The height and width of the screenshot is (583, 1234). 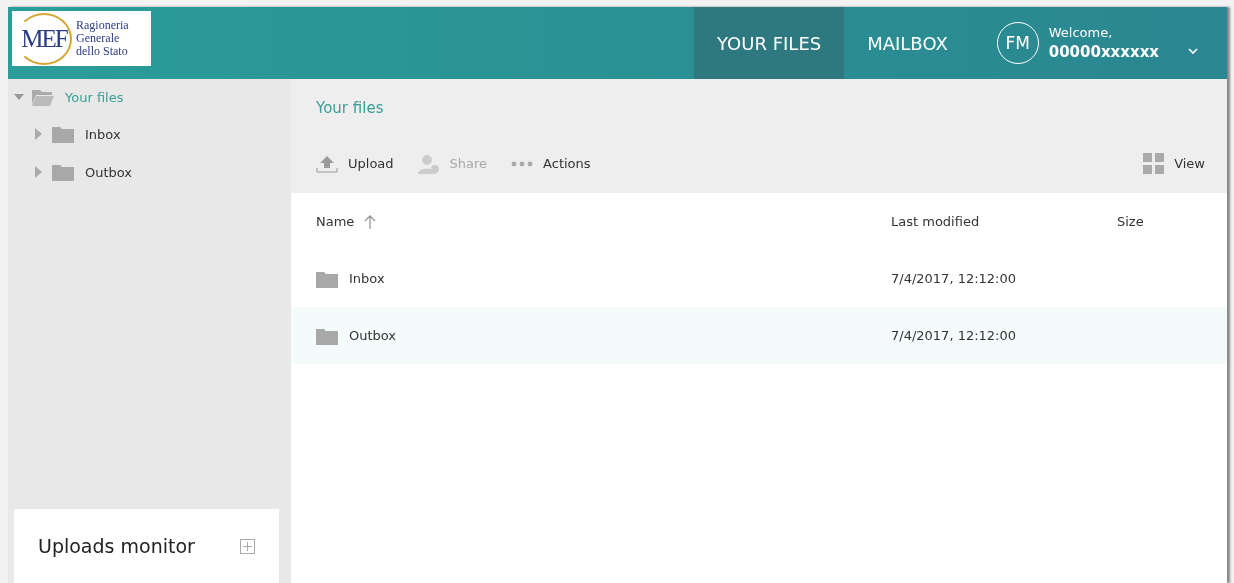 What do you see at coordinates (759, 335) in the screenshot?
I see `table-row: Outbox 7/4/2017, 12:12:00` at bounding box center [759, 335].